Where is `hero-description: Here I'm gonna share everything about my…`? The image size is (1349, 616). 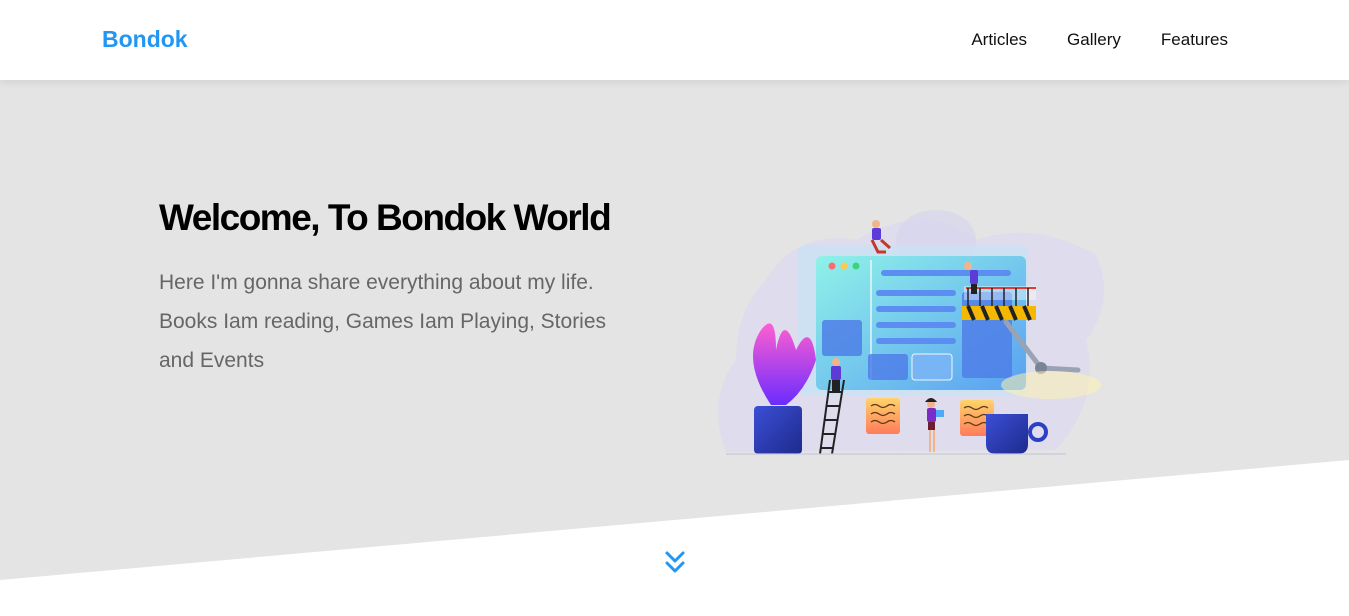 hero-description: Here I'm gonna share everything about my… is located at coordinates (383, 321).